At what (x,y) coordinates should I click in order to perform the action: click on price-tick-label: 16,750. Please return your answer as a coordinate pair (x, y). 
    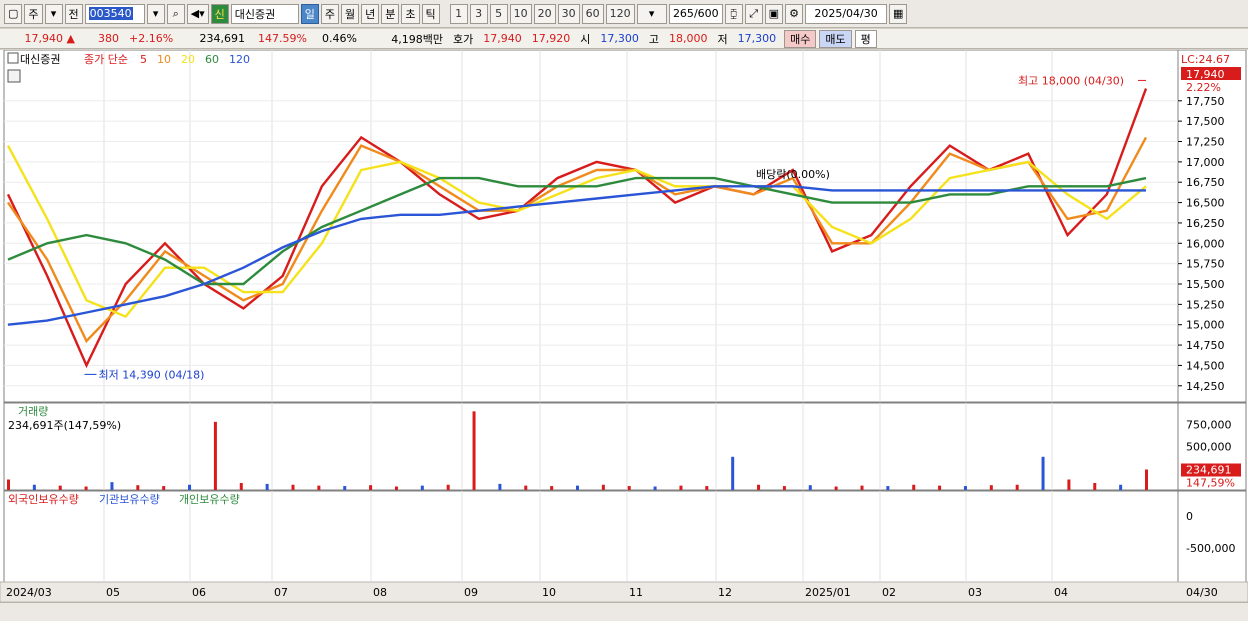
    Looking at the image, I should click on (1205, 182).